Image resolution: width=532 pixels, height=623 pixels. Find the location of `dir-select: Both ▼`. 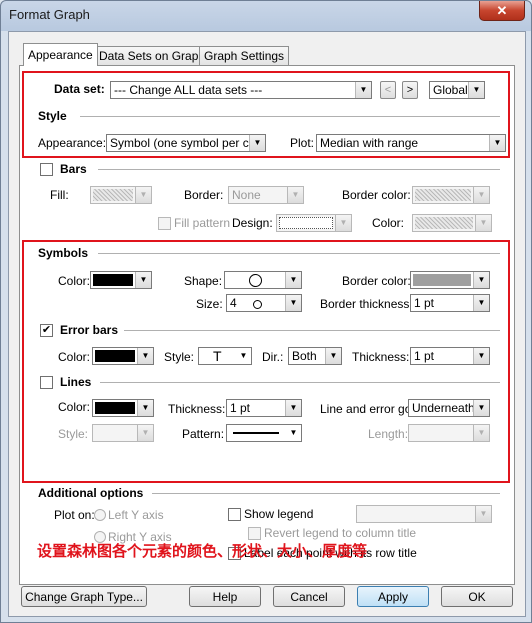

dir-select: Both ▼ is located at coordinates (315, 356).